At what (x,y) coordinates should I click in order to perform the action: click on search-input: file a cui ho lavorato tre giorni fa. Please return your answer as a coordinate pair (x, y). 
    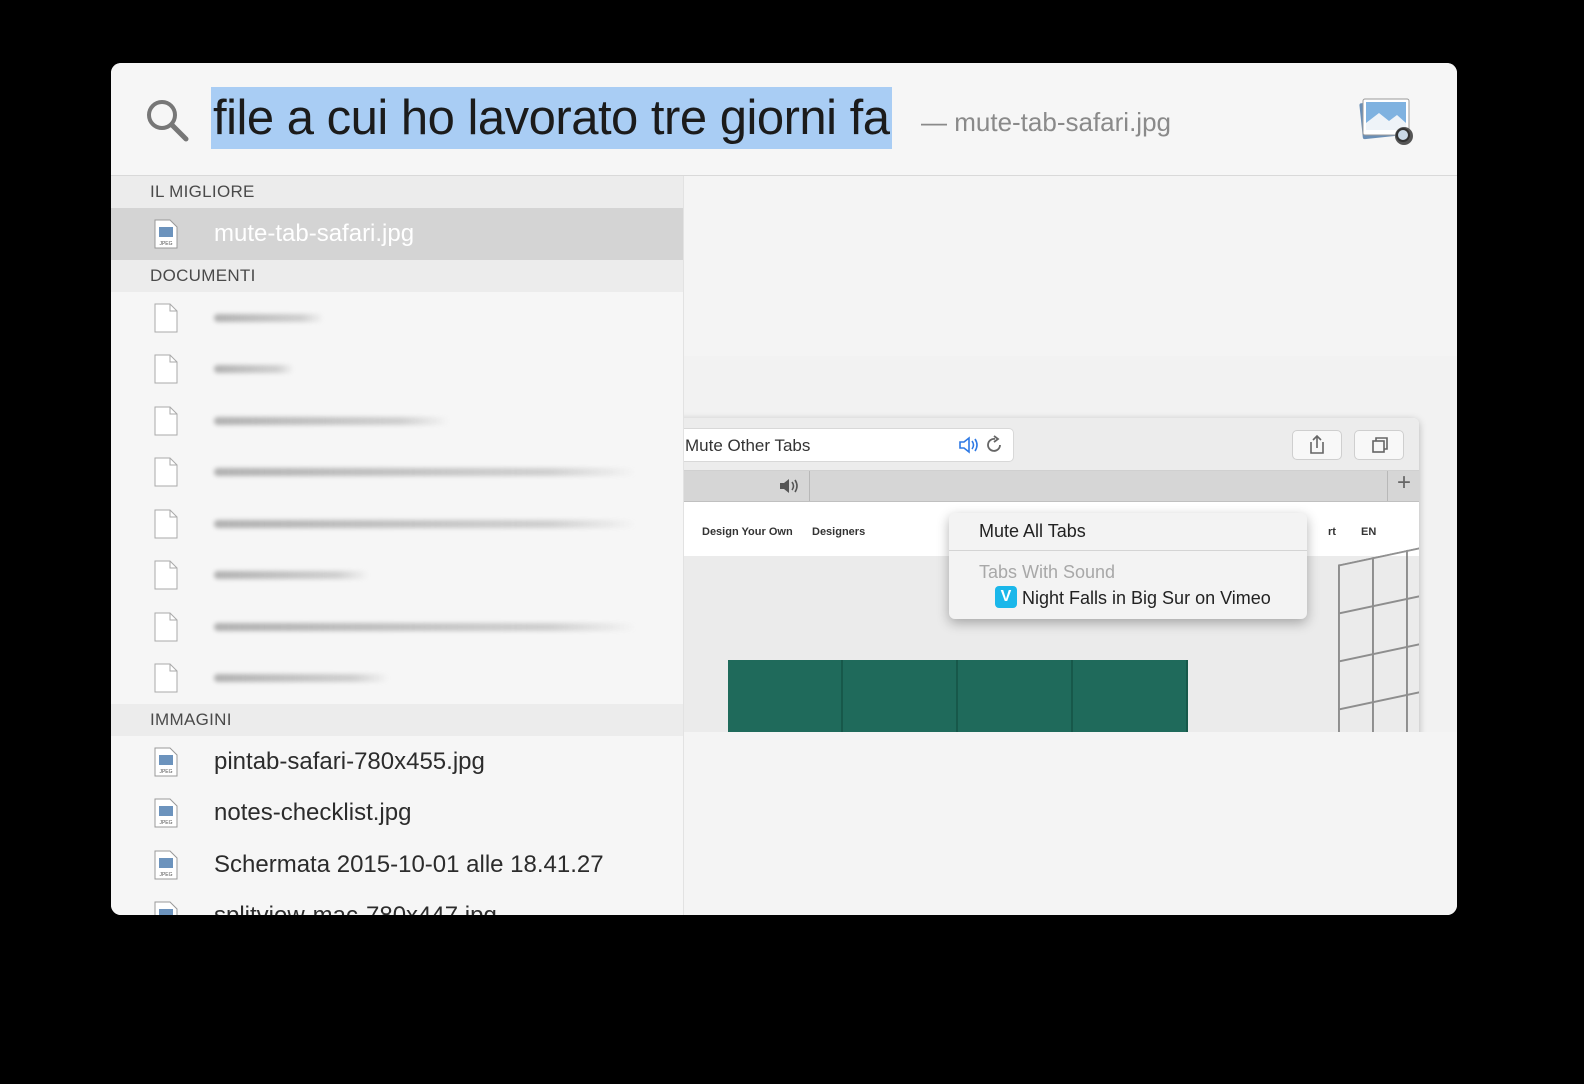
    Looking at the image, I should click on (551, 118).